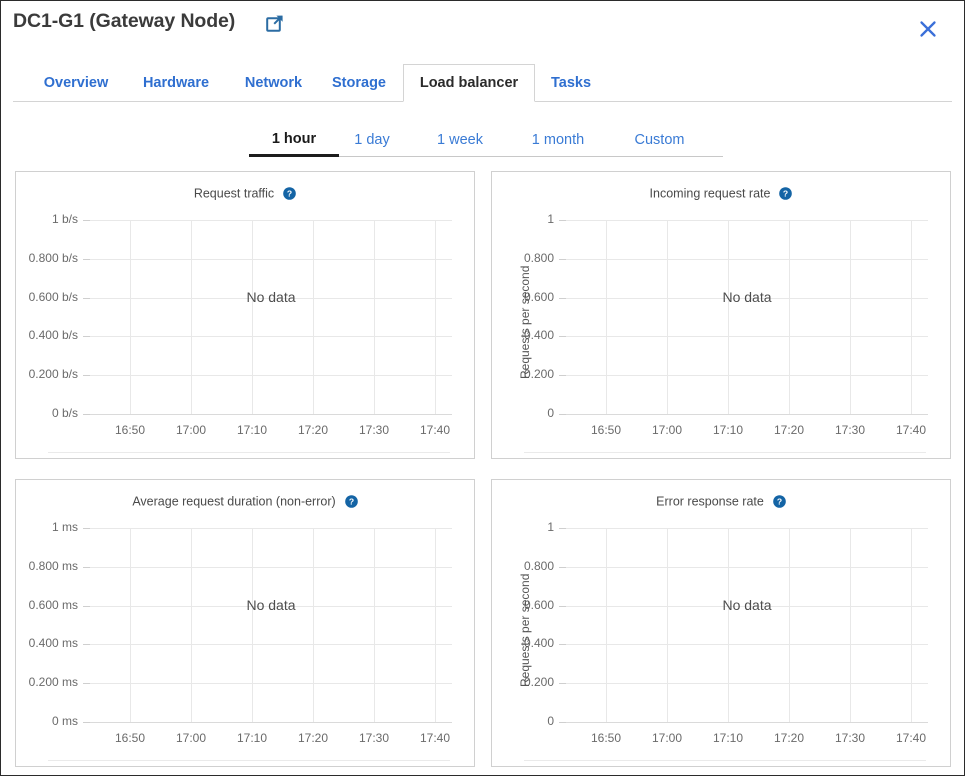 The width and height of the screenshot is (965, 776). What do you see at coordinates (571, 82) in the screenshot?
I see `tab-tasks: Tasks` at bounding box center [571, 82].